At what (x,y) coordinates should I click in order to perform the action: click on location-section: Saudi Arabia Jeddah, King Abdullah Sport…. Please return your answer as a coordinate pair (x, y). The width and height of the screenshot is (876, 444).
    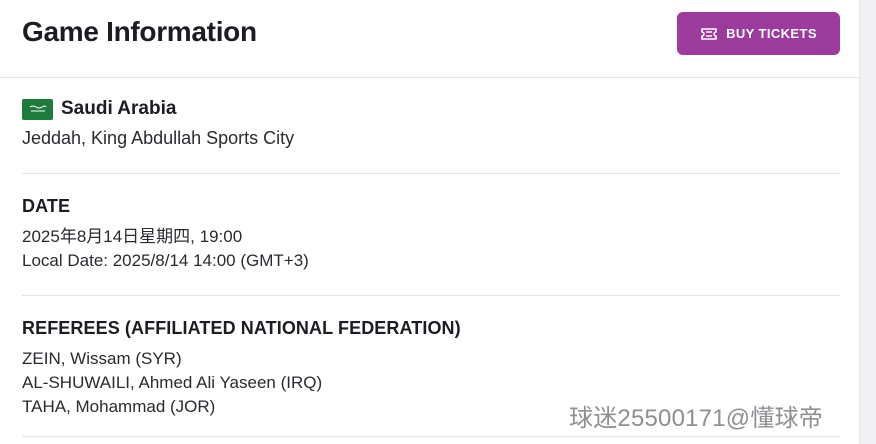
    Looking at the image, I should click on (431, 123).